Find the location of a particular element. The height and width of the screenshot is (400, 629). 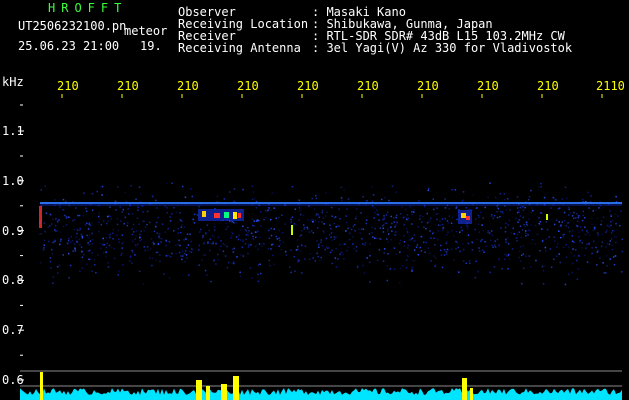

brand-logo: HROFFT is located at coordinates (88, 8).